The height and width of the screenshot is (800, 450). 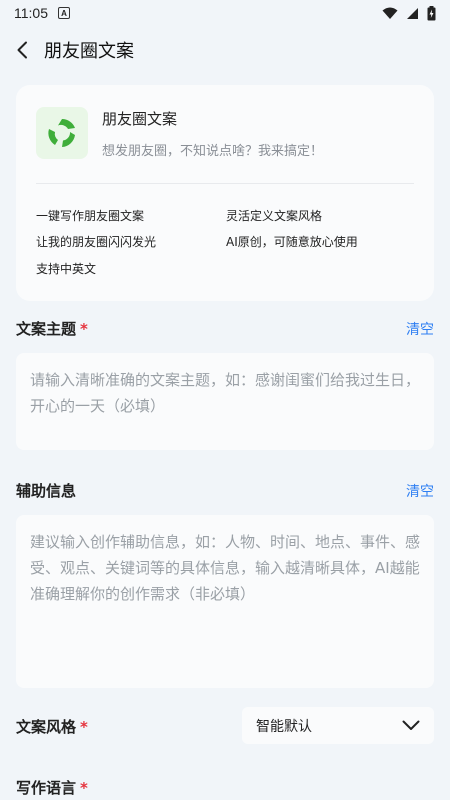 What do you see at coordinates (412, 13) in the screenshot?
I see `signal-icon` at bounding box center [412, 13].